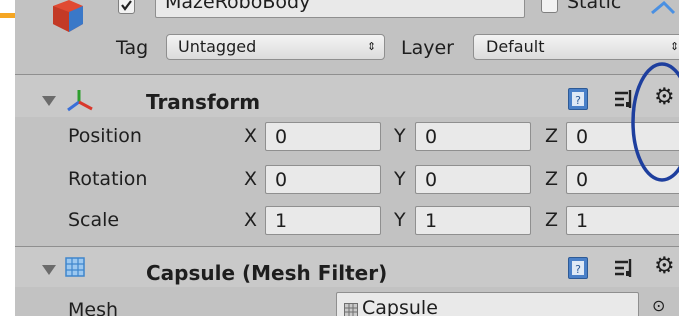  I want to click on transform-icon, so click(80, 101).